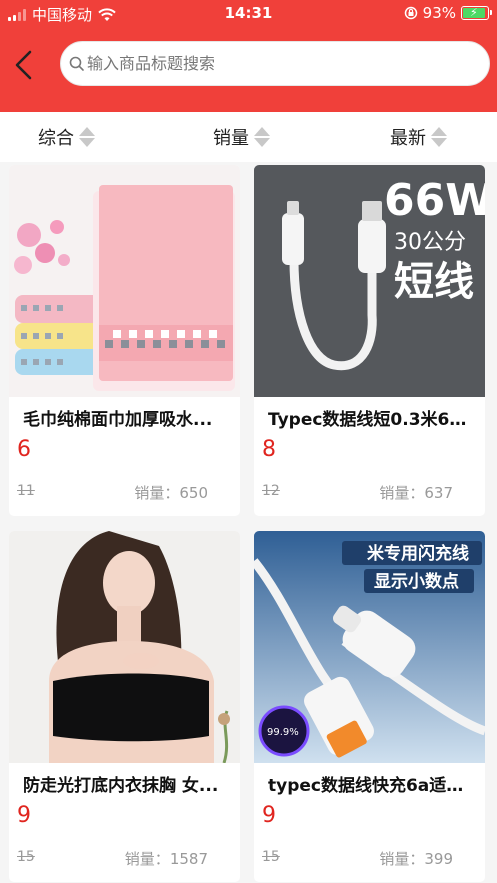  Describe the element at coordinates (269, 449) in the screenshot. I see `product-price: 8` at that location.